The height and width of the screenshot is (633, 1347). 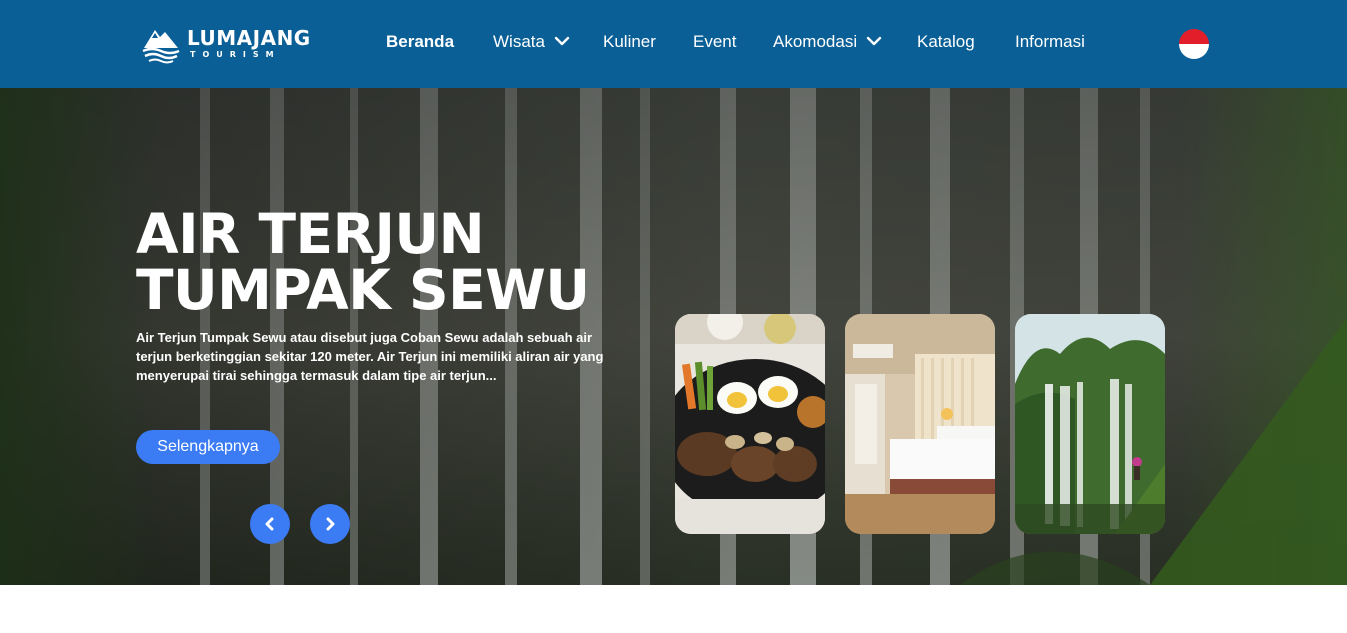 I want to click on indonesia-flag-icon, so click(x=1194, y=44).